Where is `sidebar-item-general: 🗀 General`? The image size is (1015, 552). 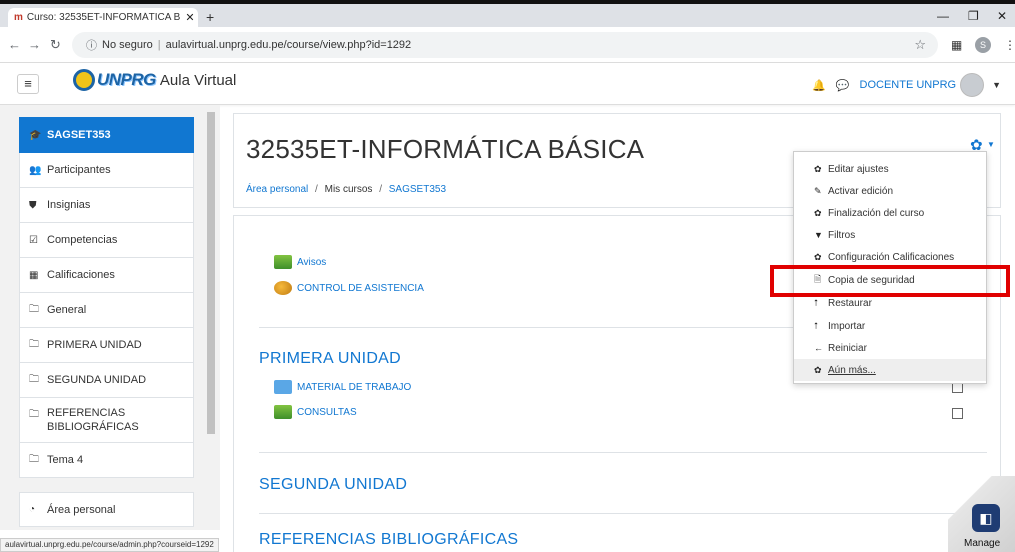 sidebar-item-general: 🗀 General is located at coordinates (106, 310).